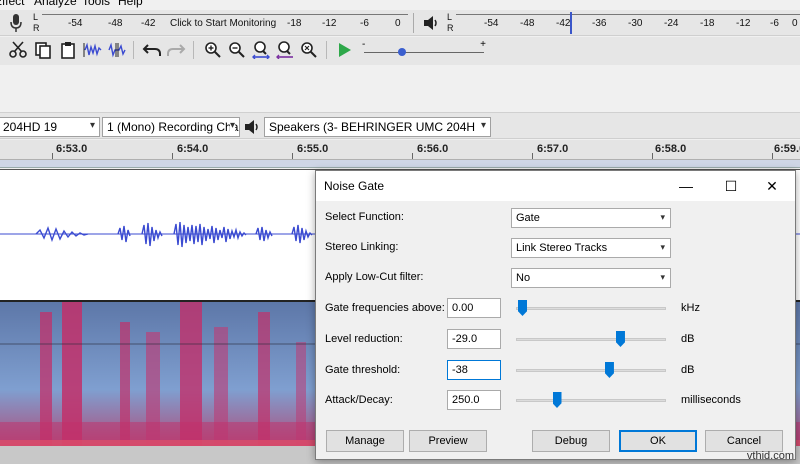  Describe the element at coordinates (176, 50) in the screenshot. I see `redo-icon` at that location.